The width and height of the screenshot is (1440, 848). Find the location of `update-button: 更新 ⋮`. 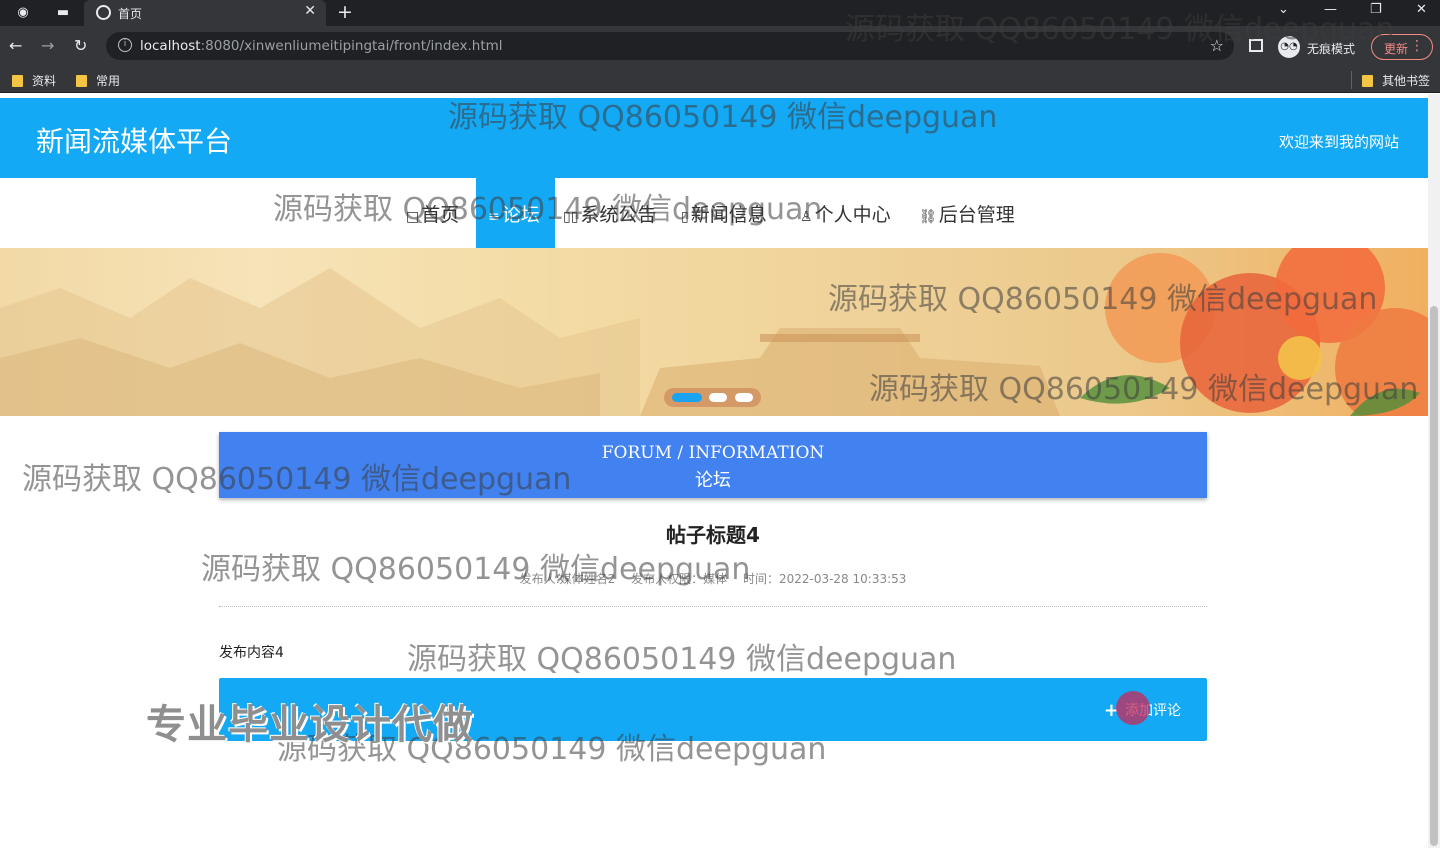

update-button: 更新 ⋮ is located at coordinates (1402, 47).